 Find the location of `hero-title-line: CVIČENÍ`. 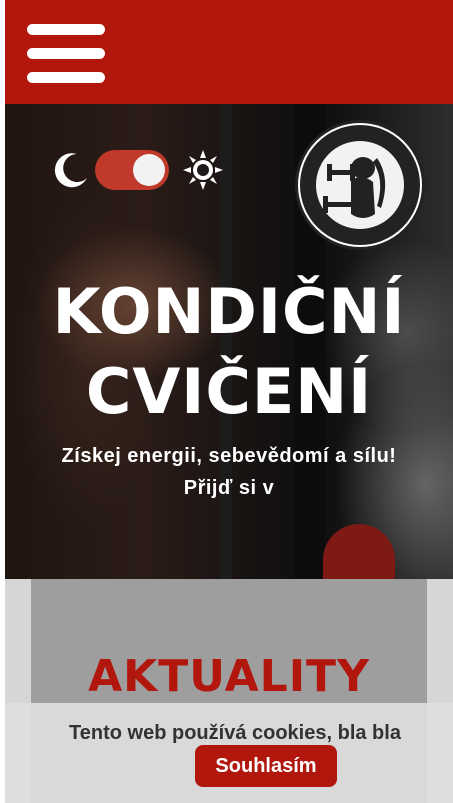

hero-title-line: CVIČENÍ is located at coordinates (229, 391).